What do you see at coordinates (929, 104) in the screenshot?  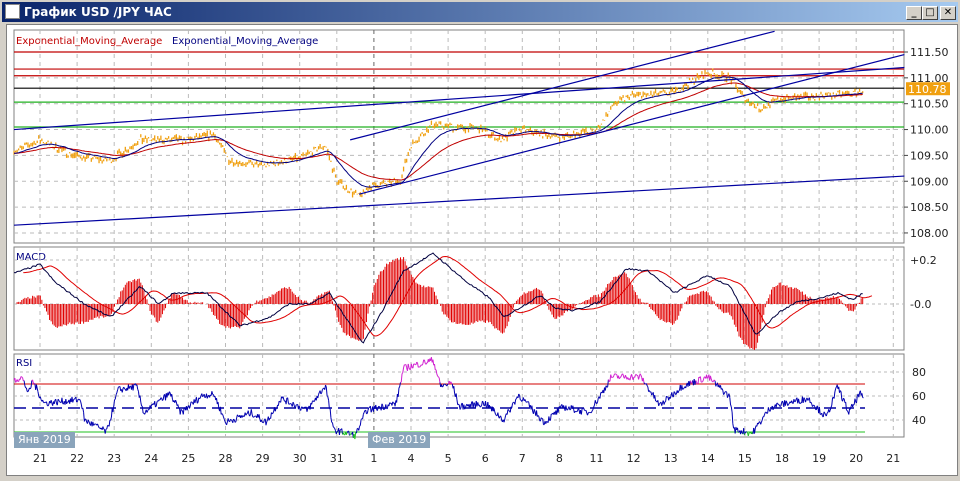 I see `y-tick-label: 110.50` at bounding box center [929, 104].